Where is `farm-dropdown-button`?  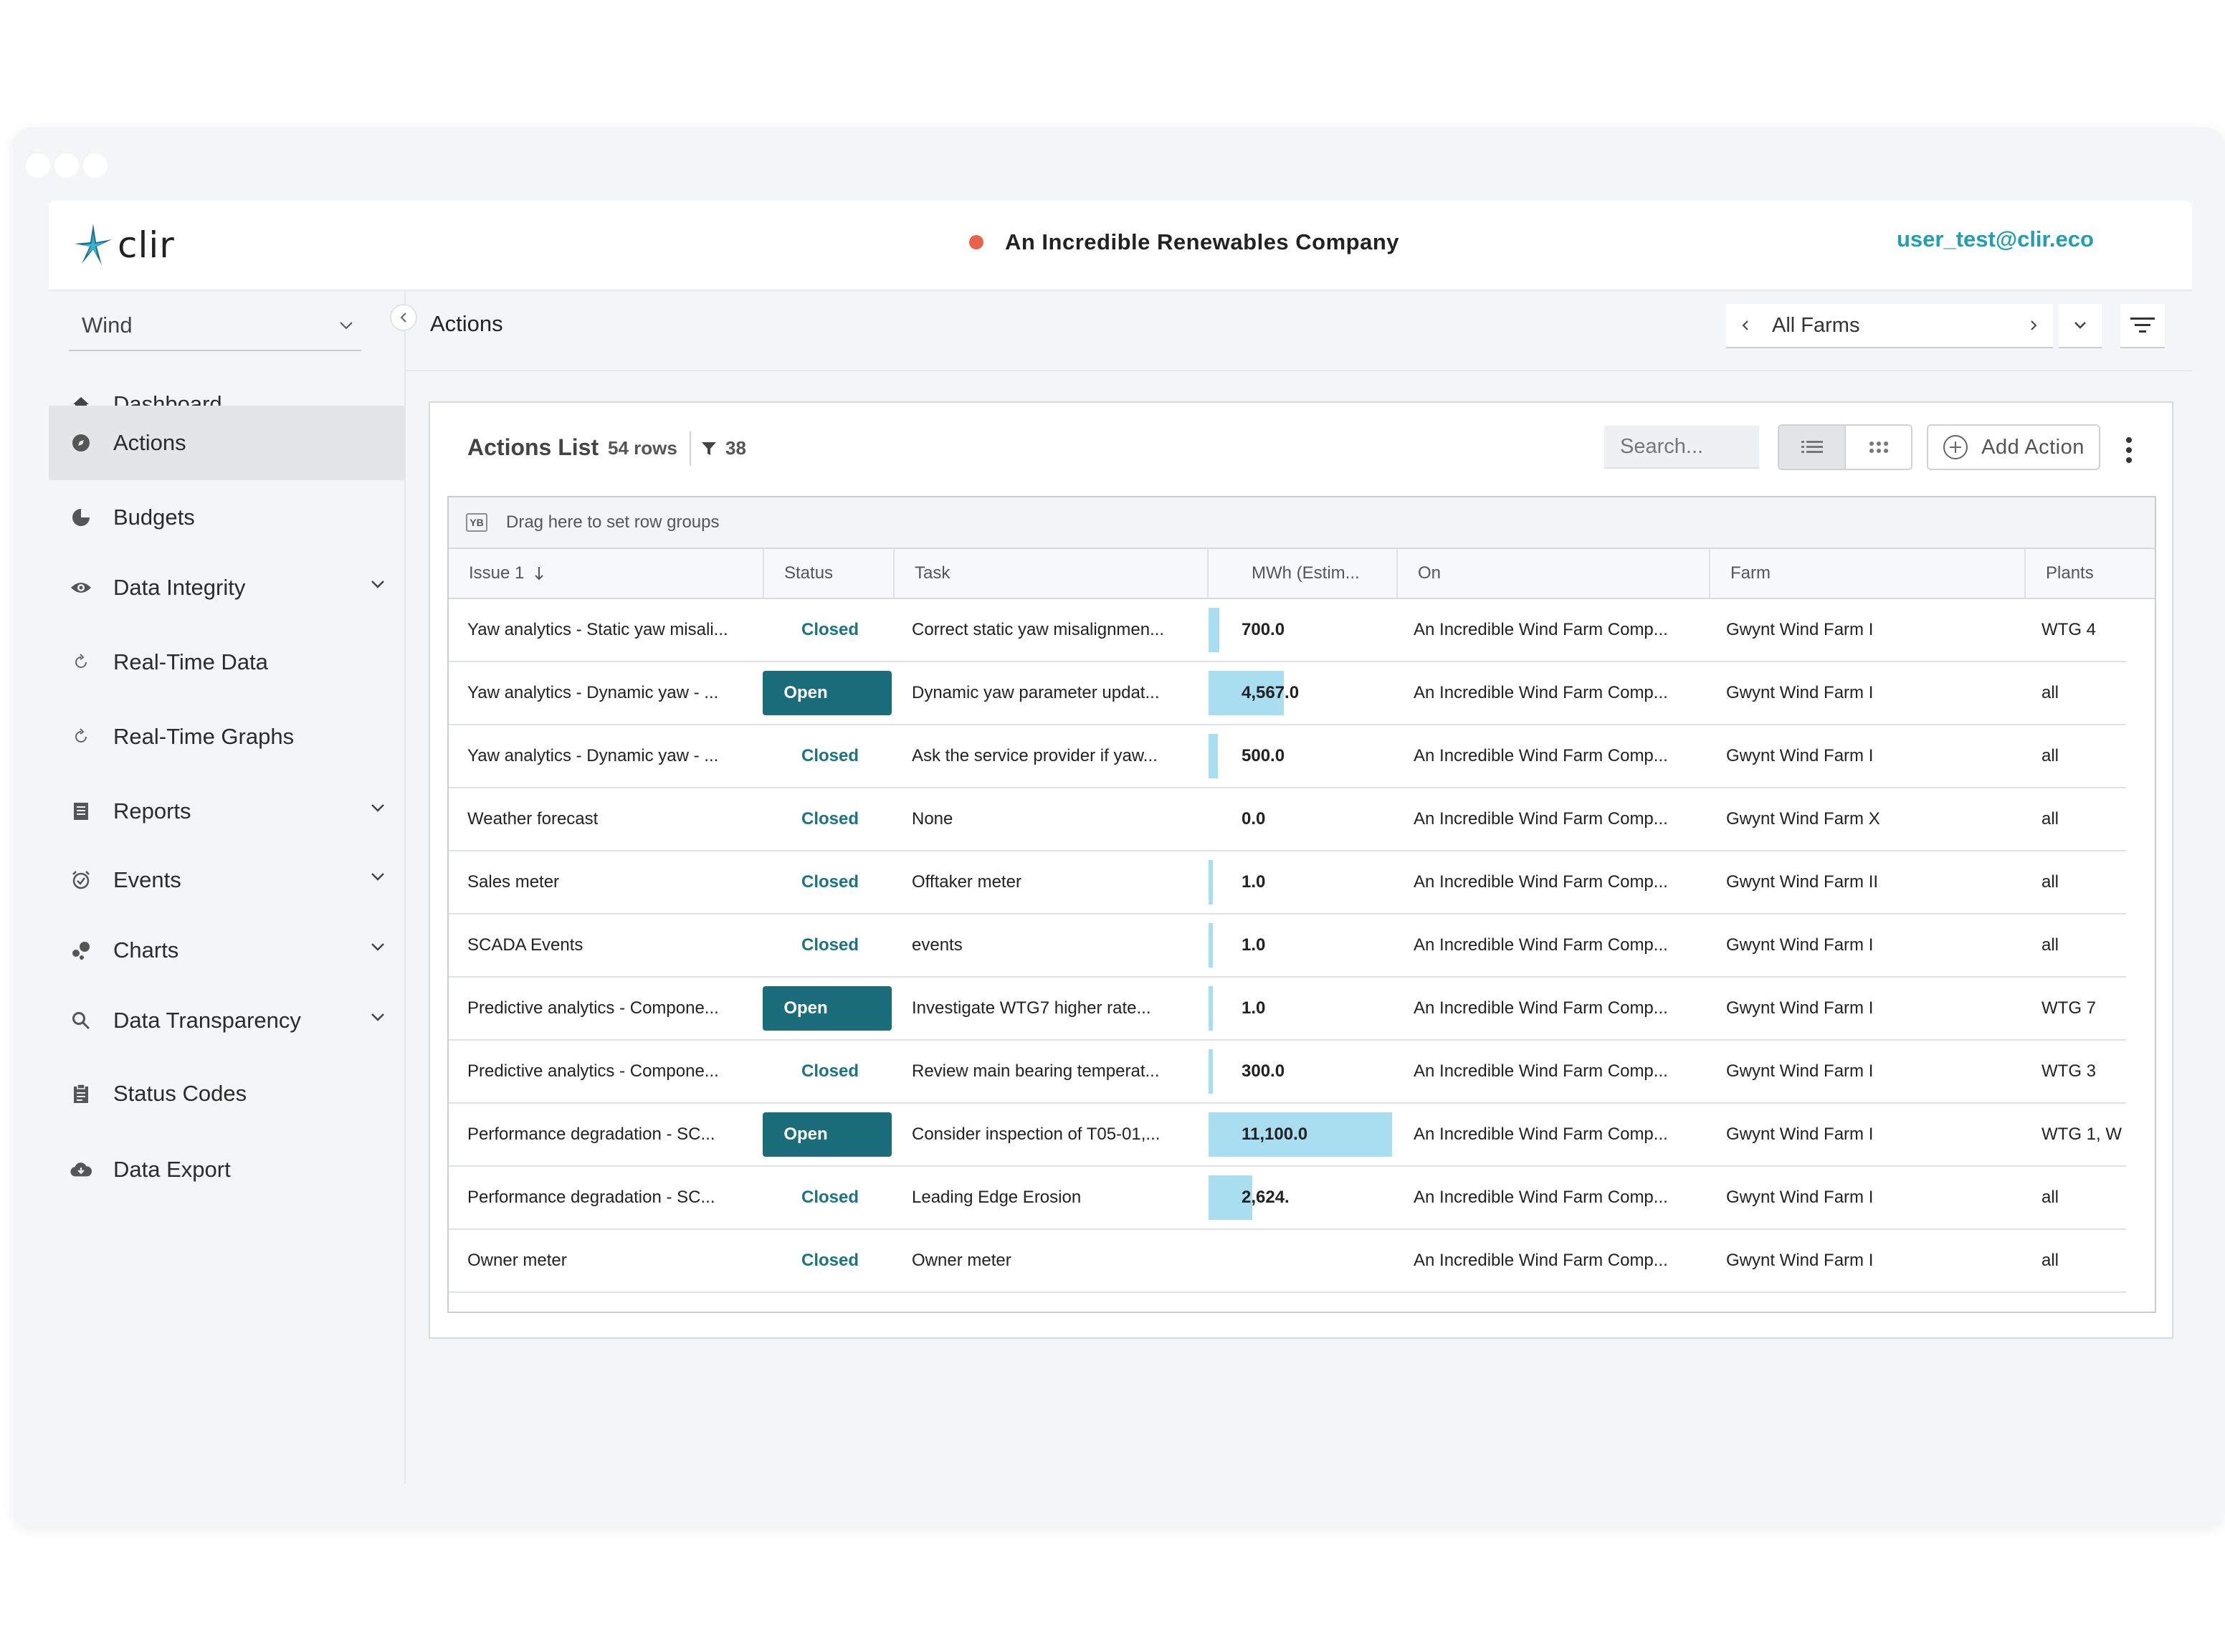 farm-dropdown-button is located at coordinates (2080, 326).